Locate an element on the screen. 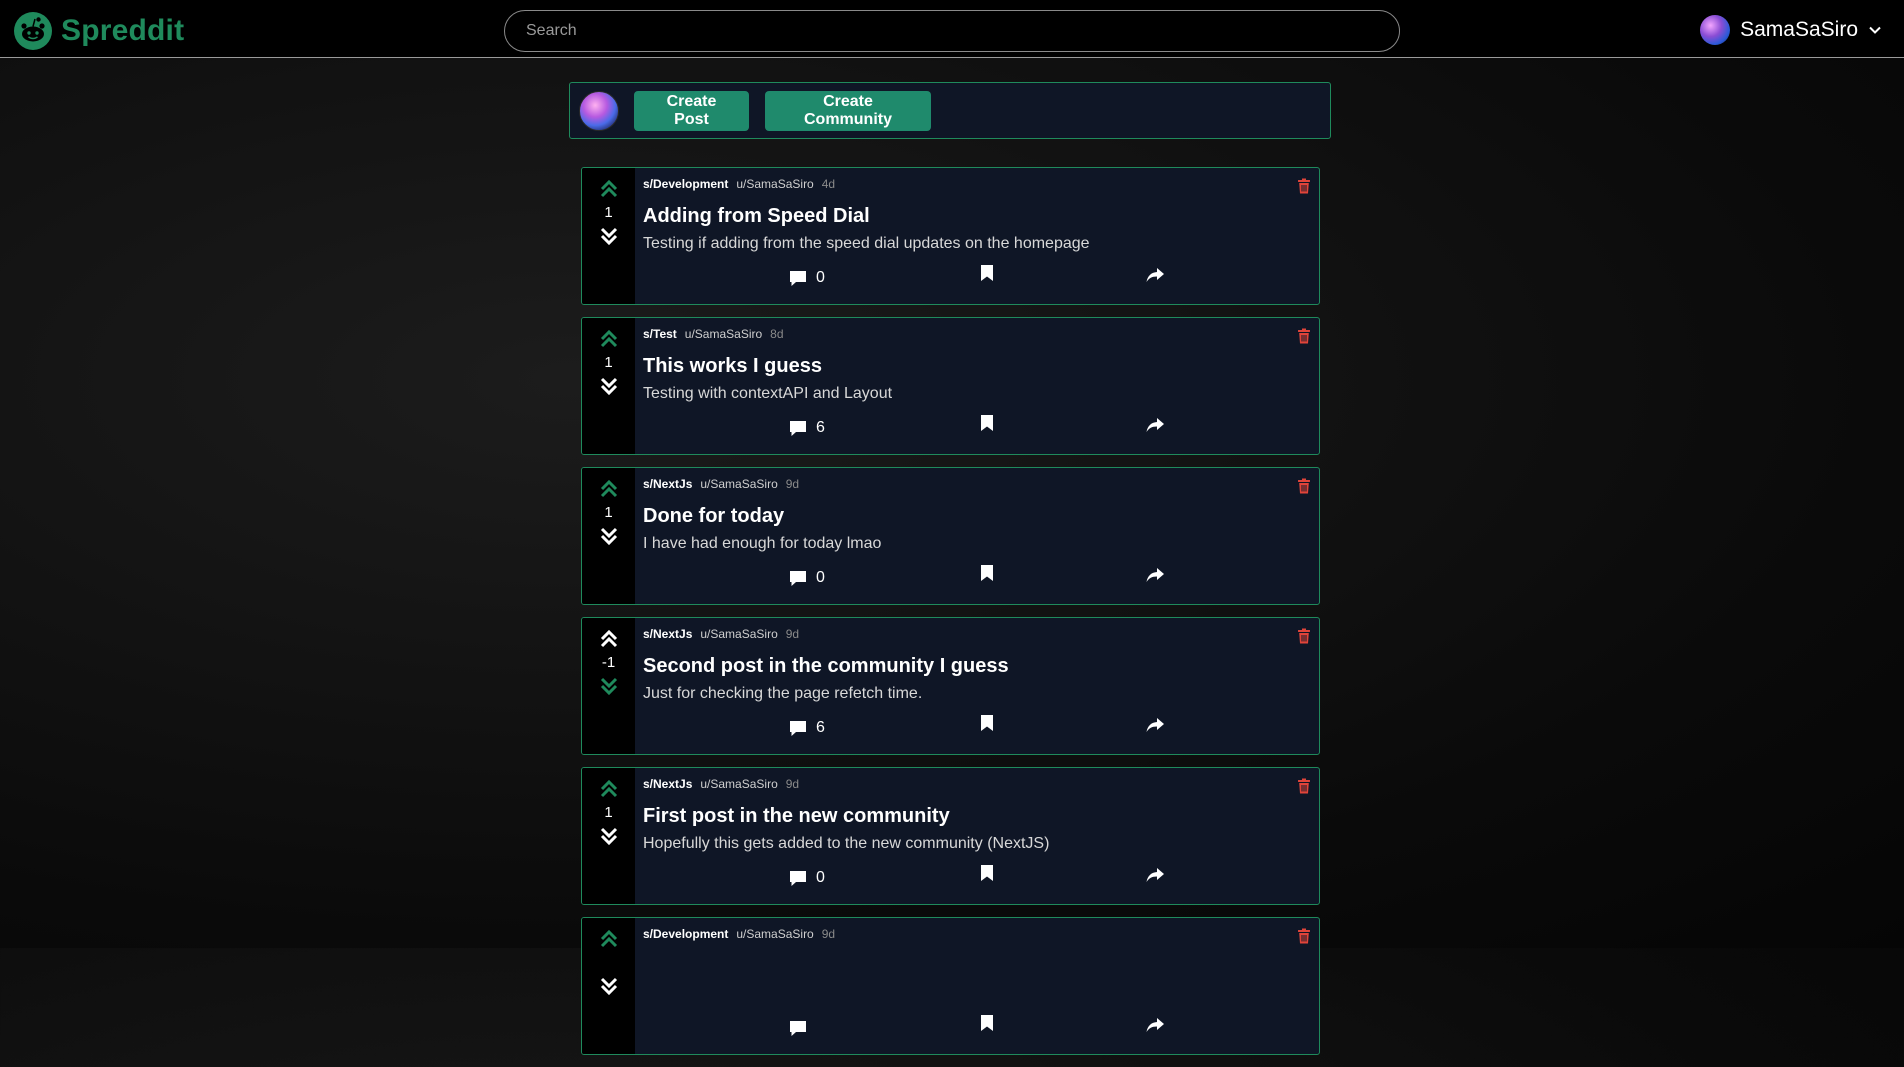 This screenshot has height=1067, width=1904. post-body: s/Development u/SamaSaSiro 9d is located at coordinates (977, 986).